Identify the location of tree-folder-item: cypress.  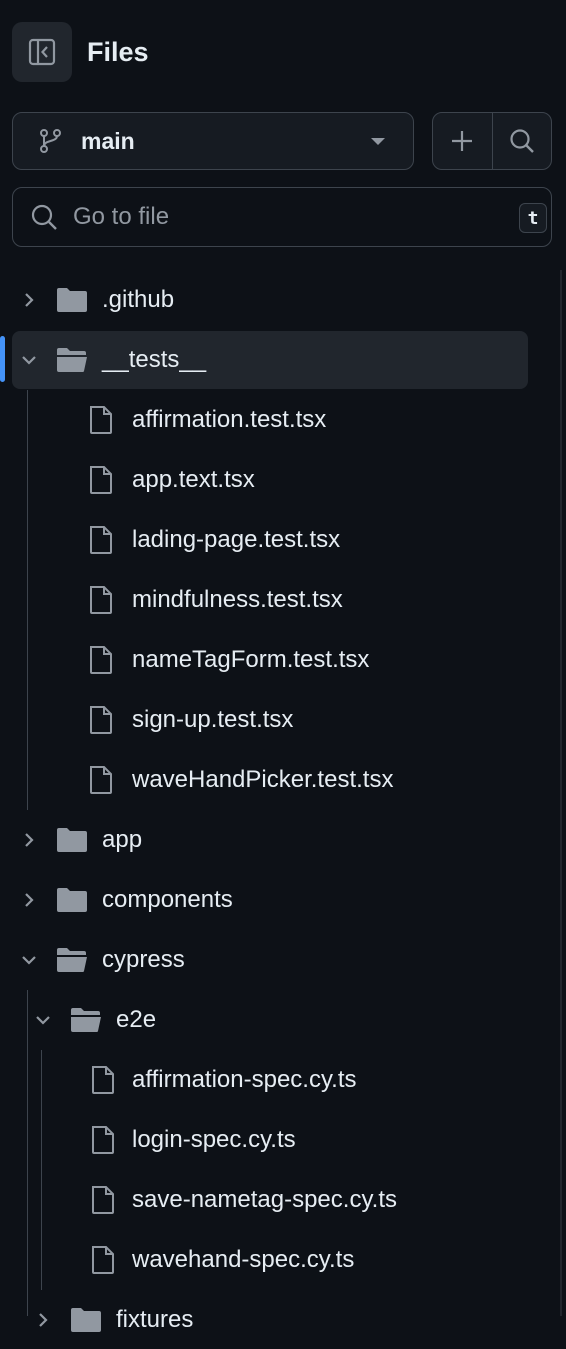
(270, 960).